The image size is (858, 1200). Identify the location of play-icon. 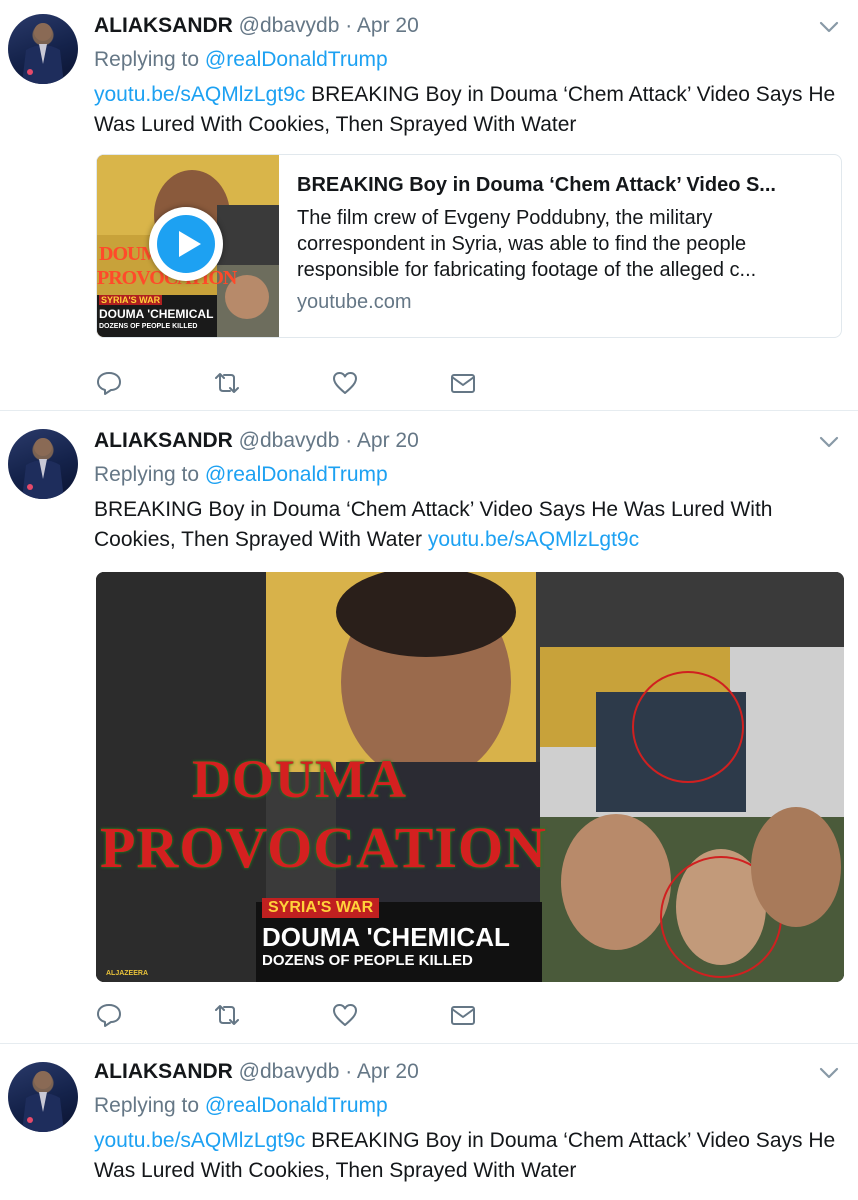
(186, 244).